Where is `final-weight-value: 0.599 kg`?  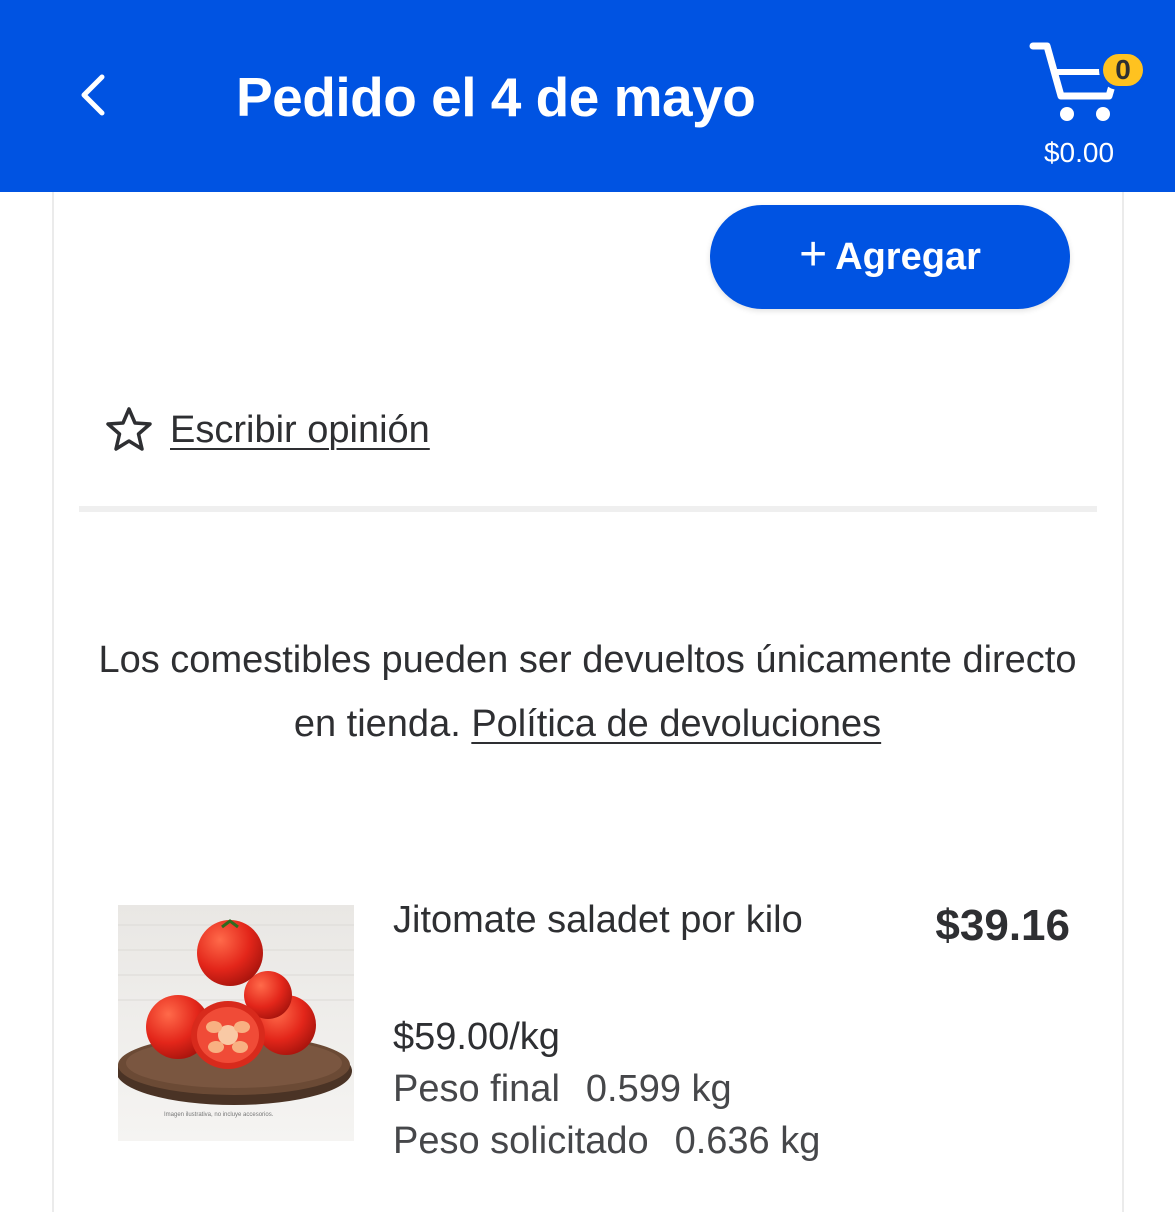 final-weight-value: 0.599 kg is located at coordinates (658, 1089).